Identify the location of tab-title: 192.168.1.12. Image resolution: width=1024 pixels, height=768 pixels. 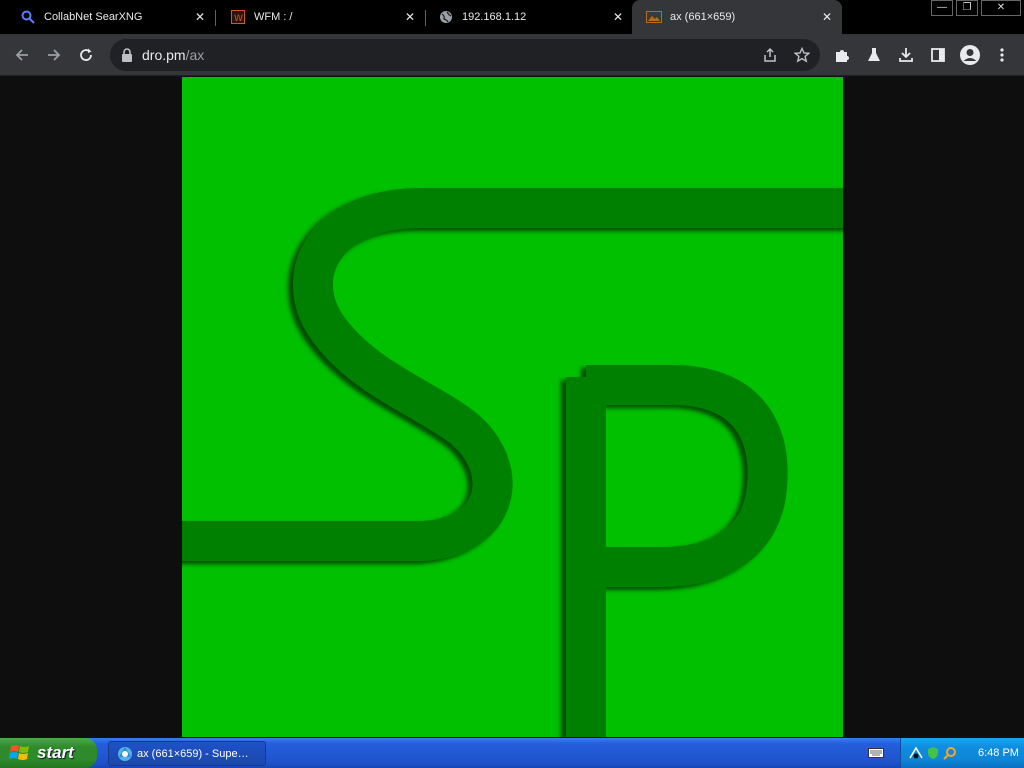
(494, 17).